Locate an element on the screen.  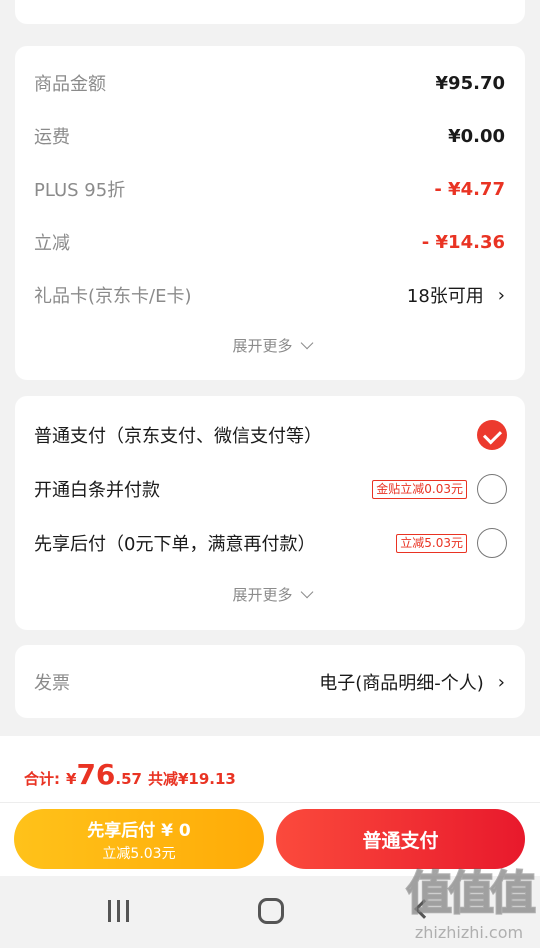
gift-card-label: 礼品卡(京东卡/E卡) is located at coordinates (113, 296).